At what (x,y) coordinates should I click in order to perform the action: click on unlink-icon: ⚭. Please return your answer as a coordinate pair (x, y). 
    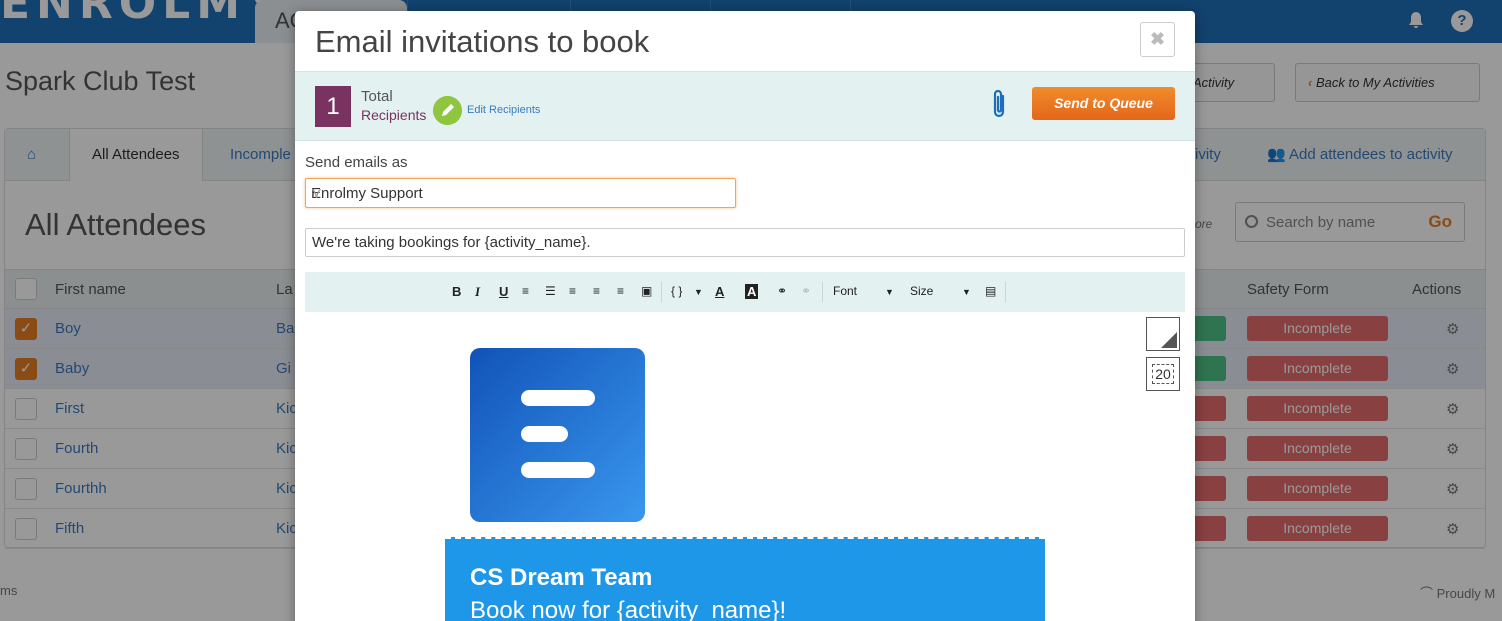
    Looking at the image, I should click on (806, 291).